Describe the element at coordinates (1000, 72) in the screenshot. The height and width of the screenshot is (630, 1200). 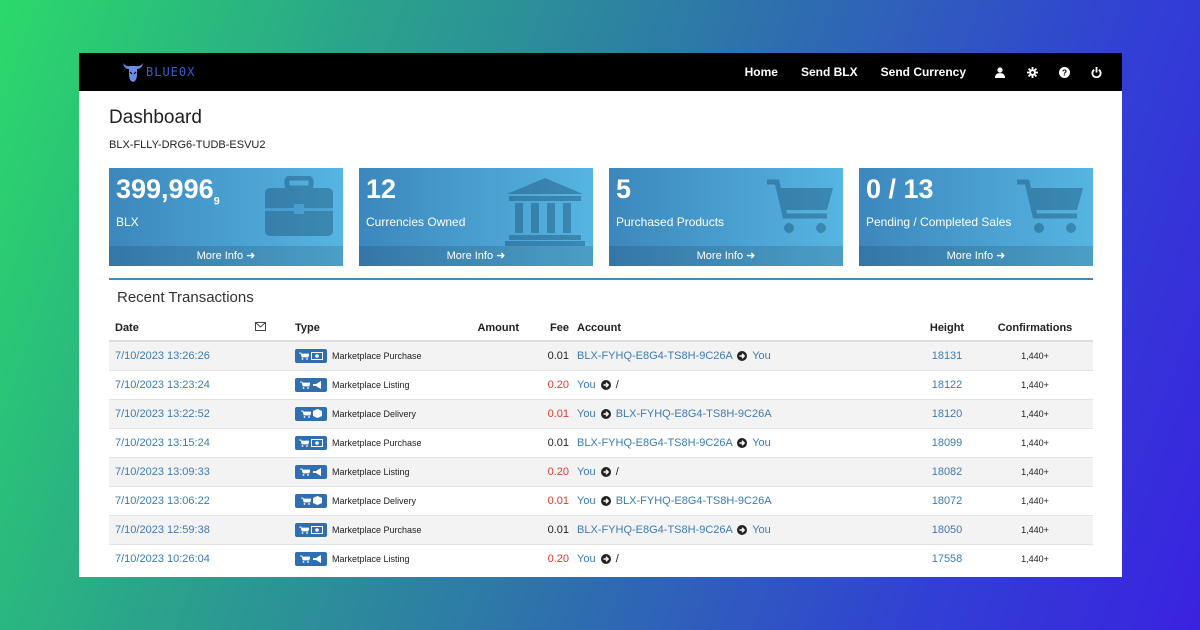
I see `user-icon` at that location.